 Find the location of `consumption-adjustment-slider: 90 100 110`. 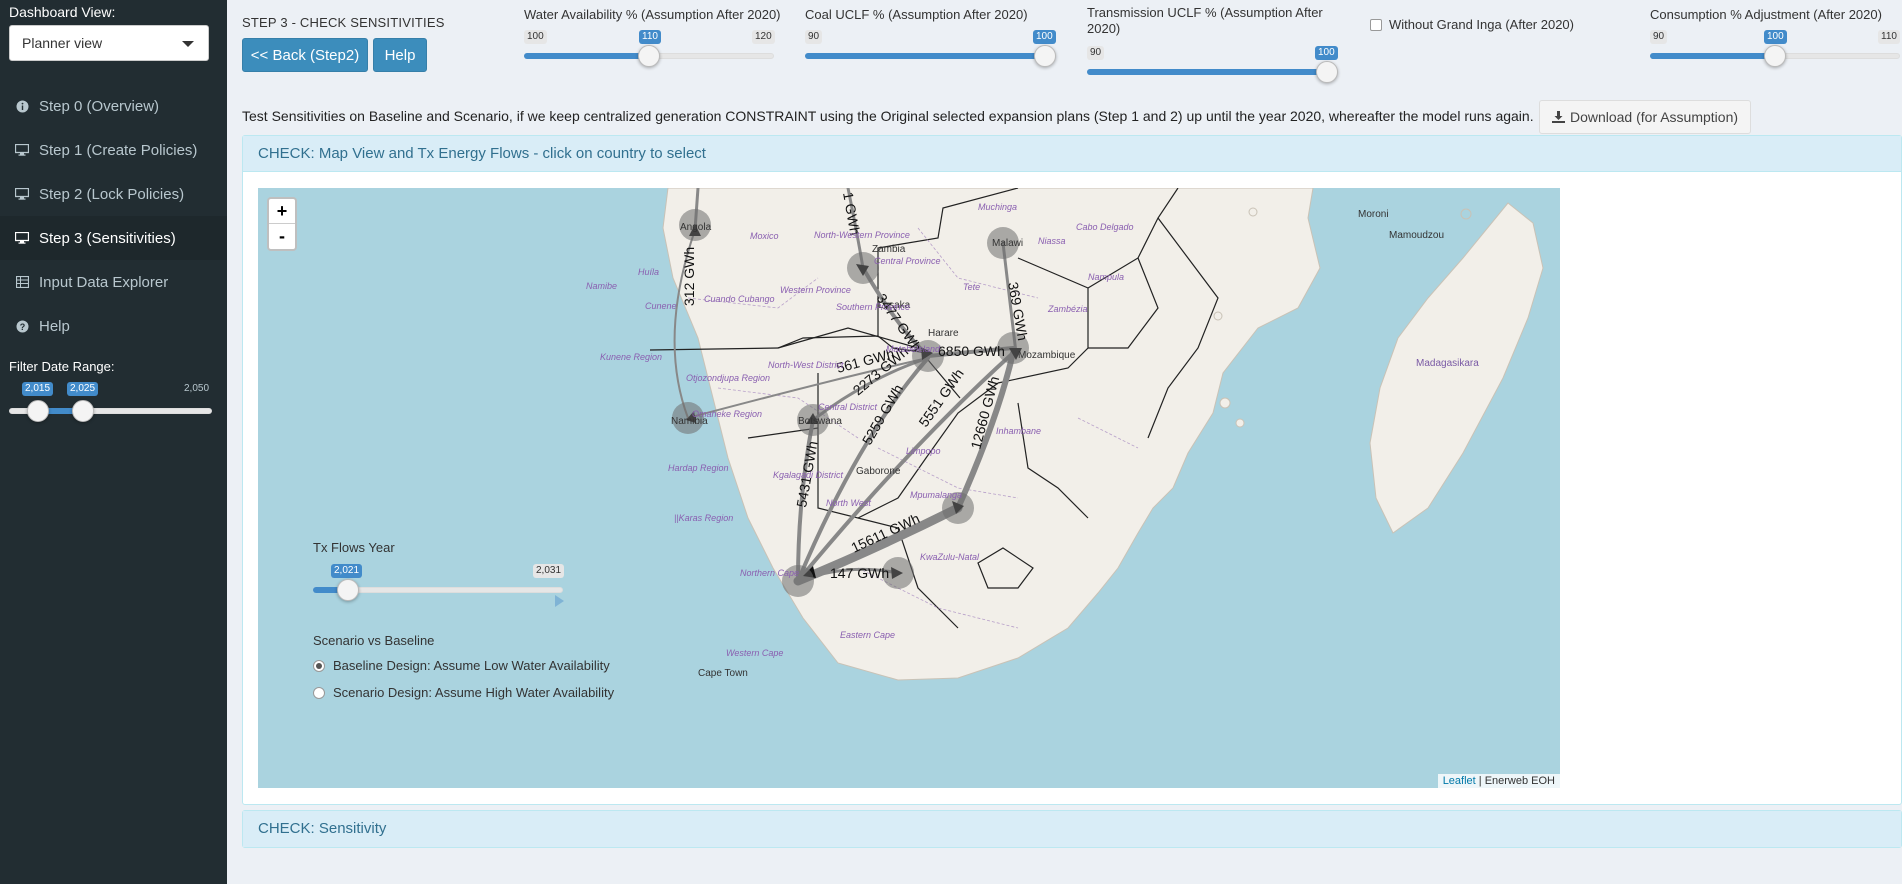

consumption-adjustment-slider: 90 100 110 is located at coordinates (1775, 48).